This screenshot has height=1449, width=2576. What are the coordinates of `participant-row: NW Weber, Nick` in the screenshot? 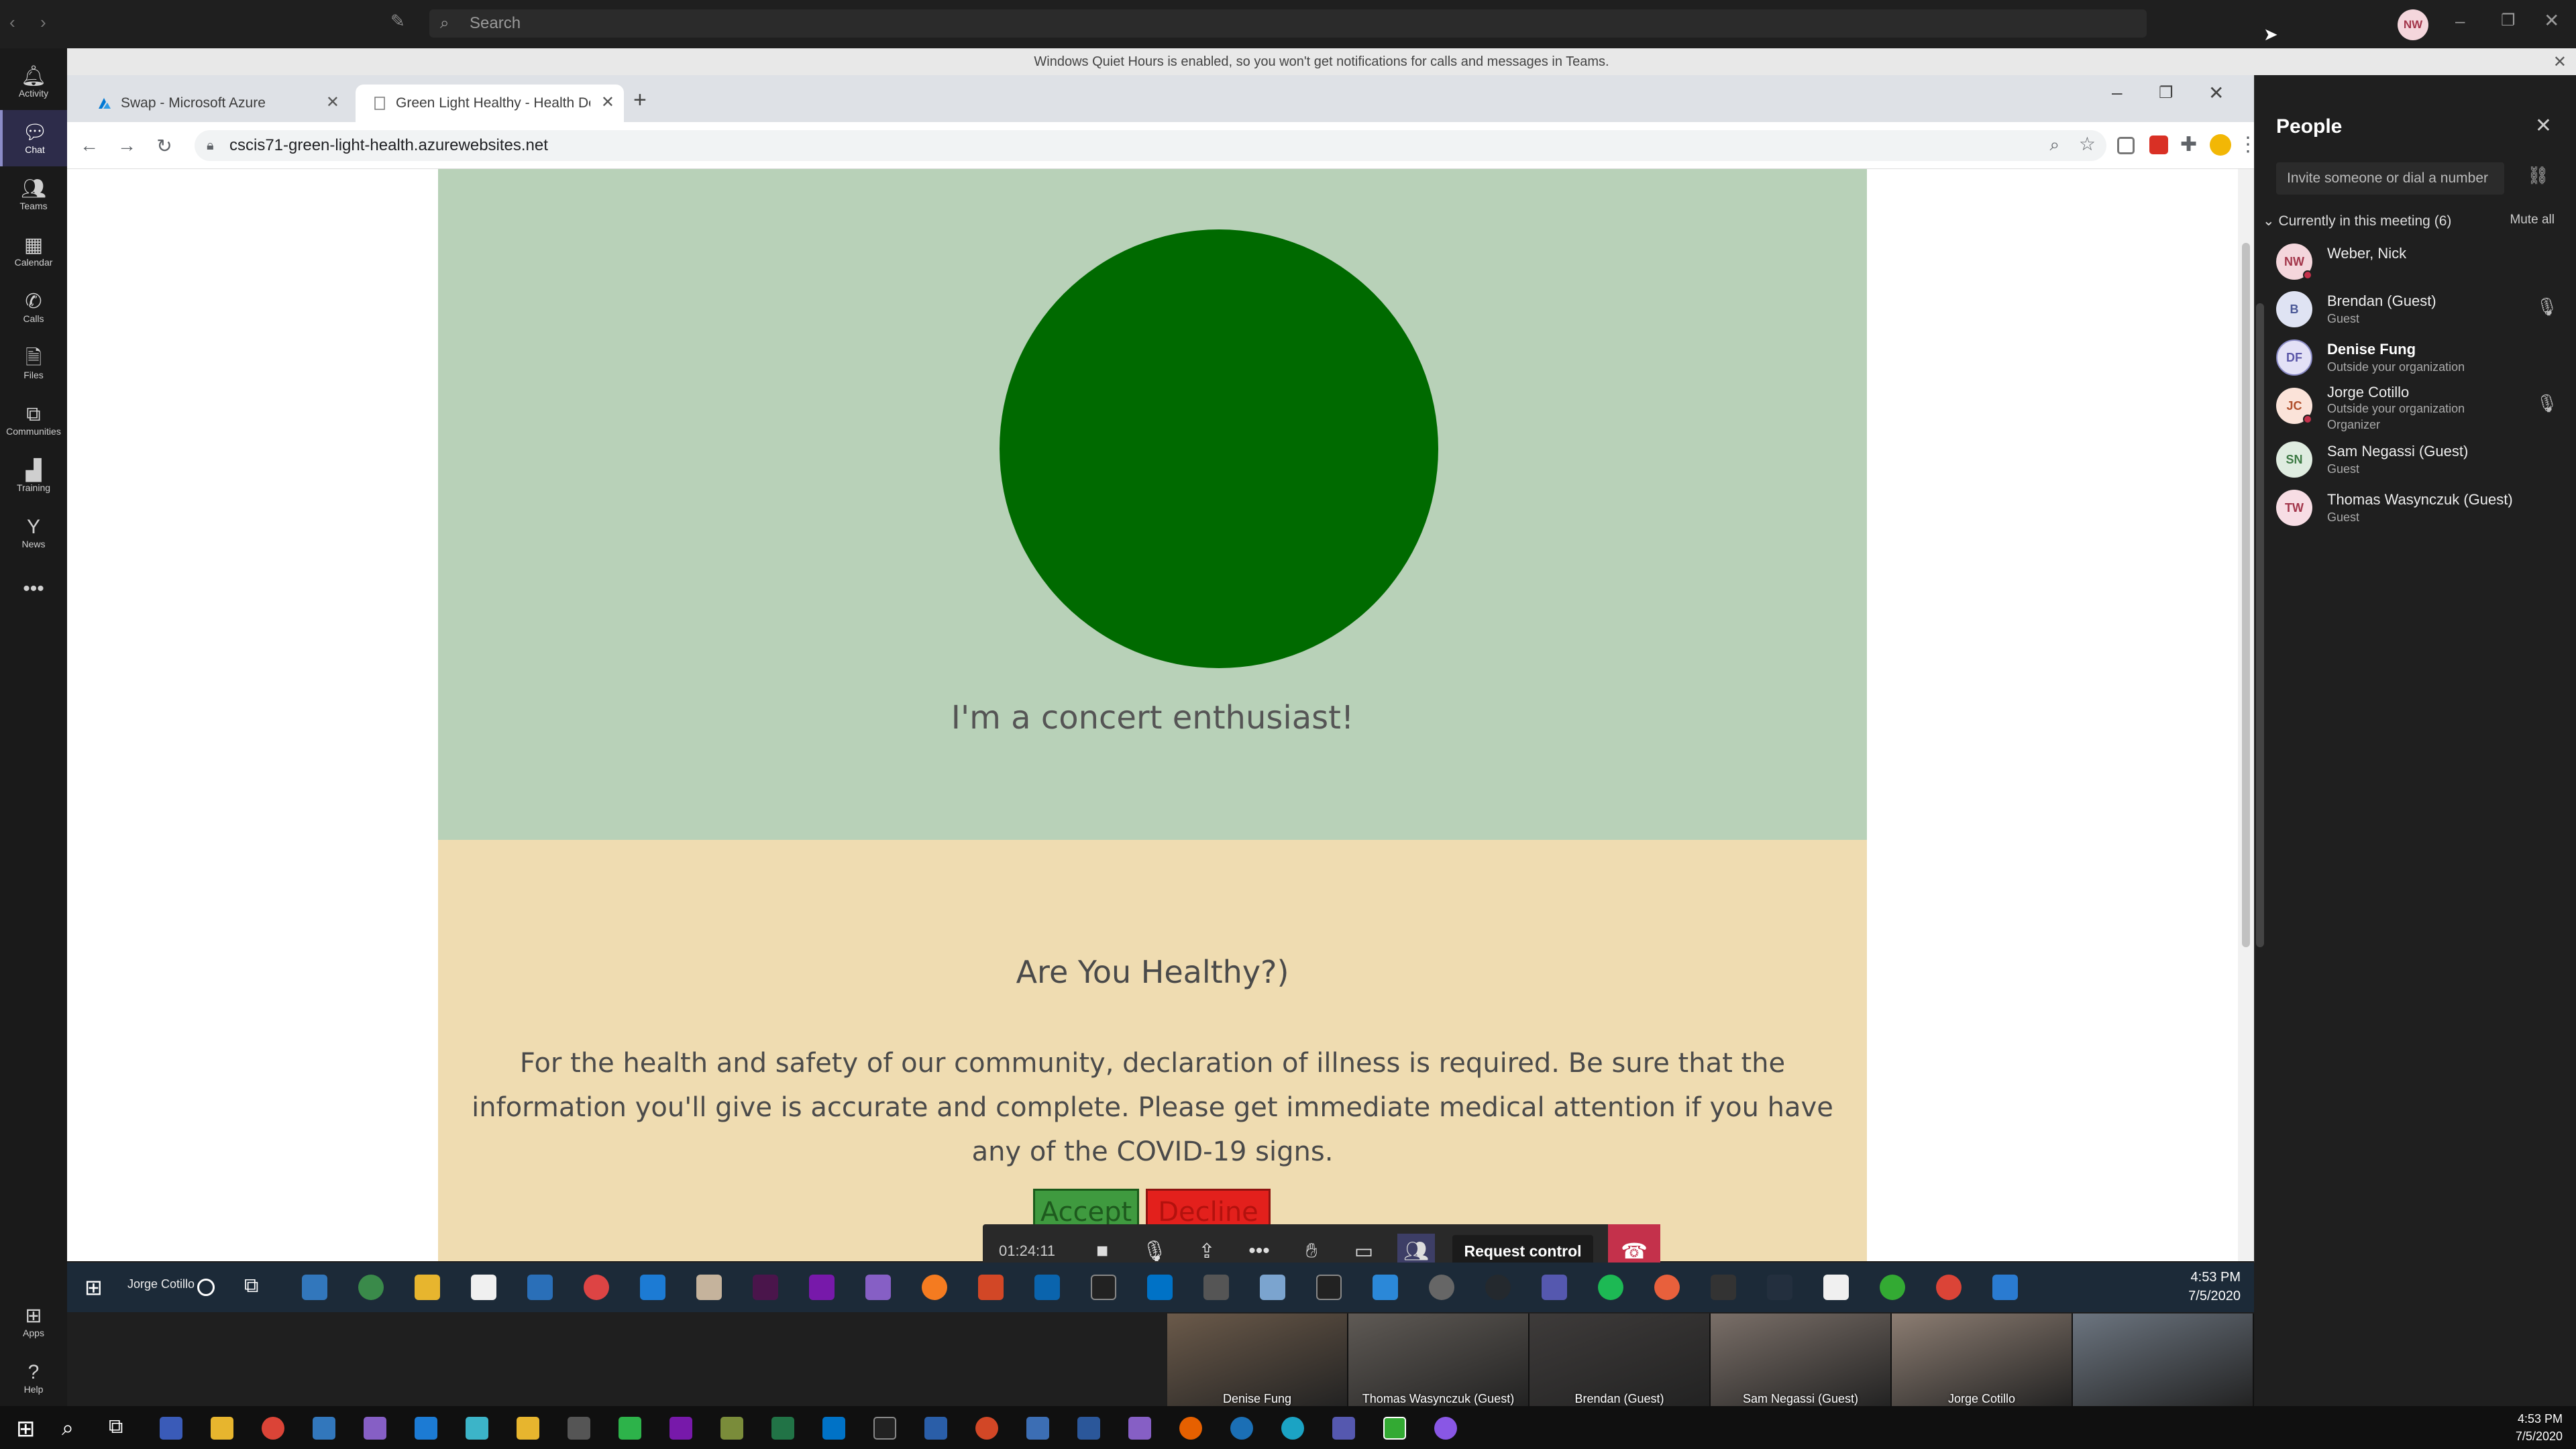 It's located at (2417, 260).